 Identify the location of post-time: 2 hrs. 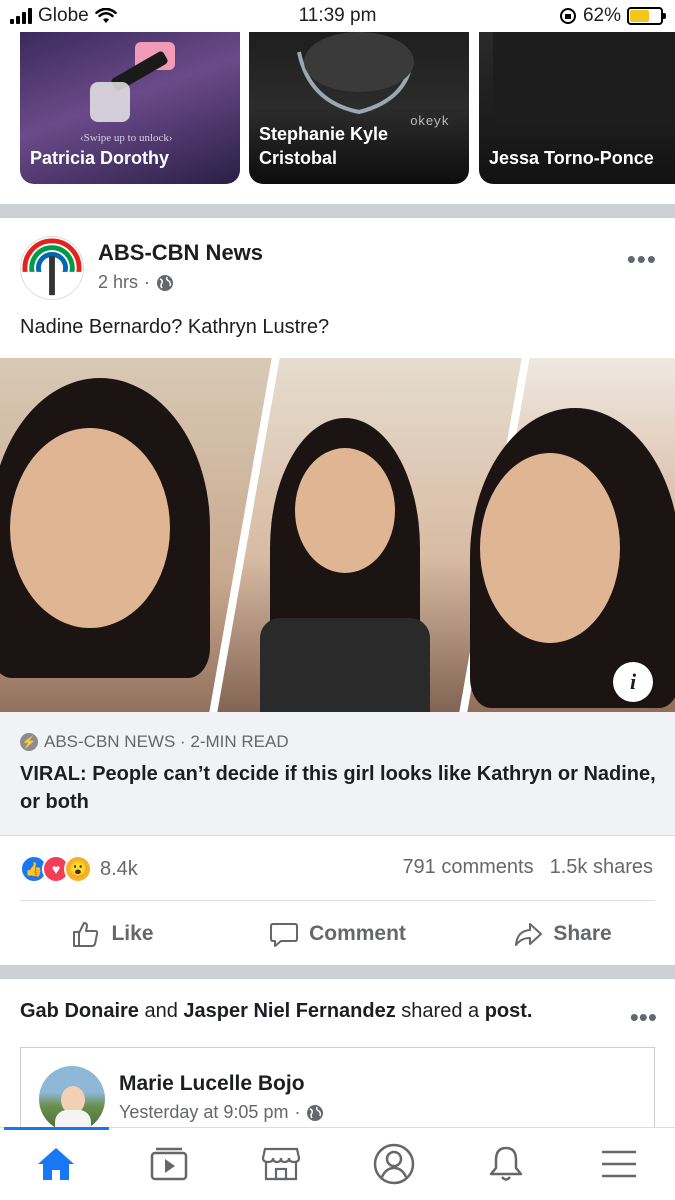
(118, 282).